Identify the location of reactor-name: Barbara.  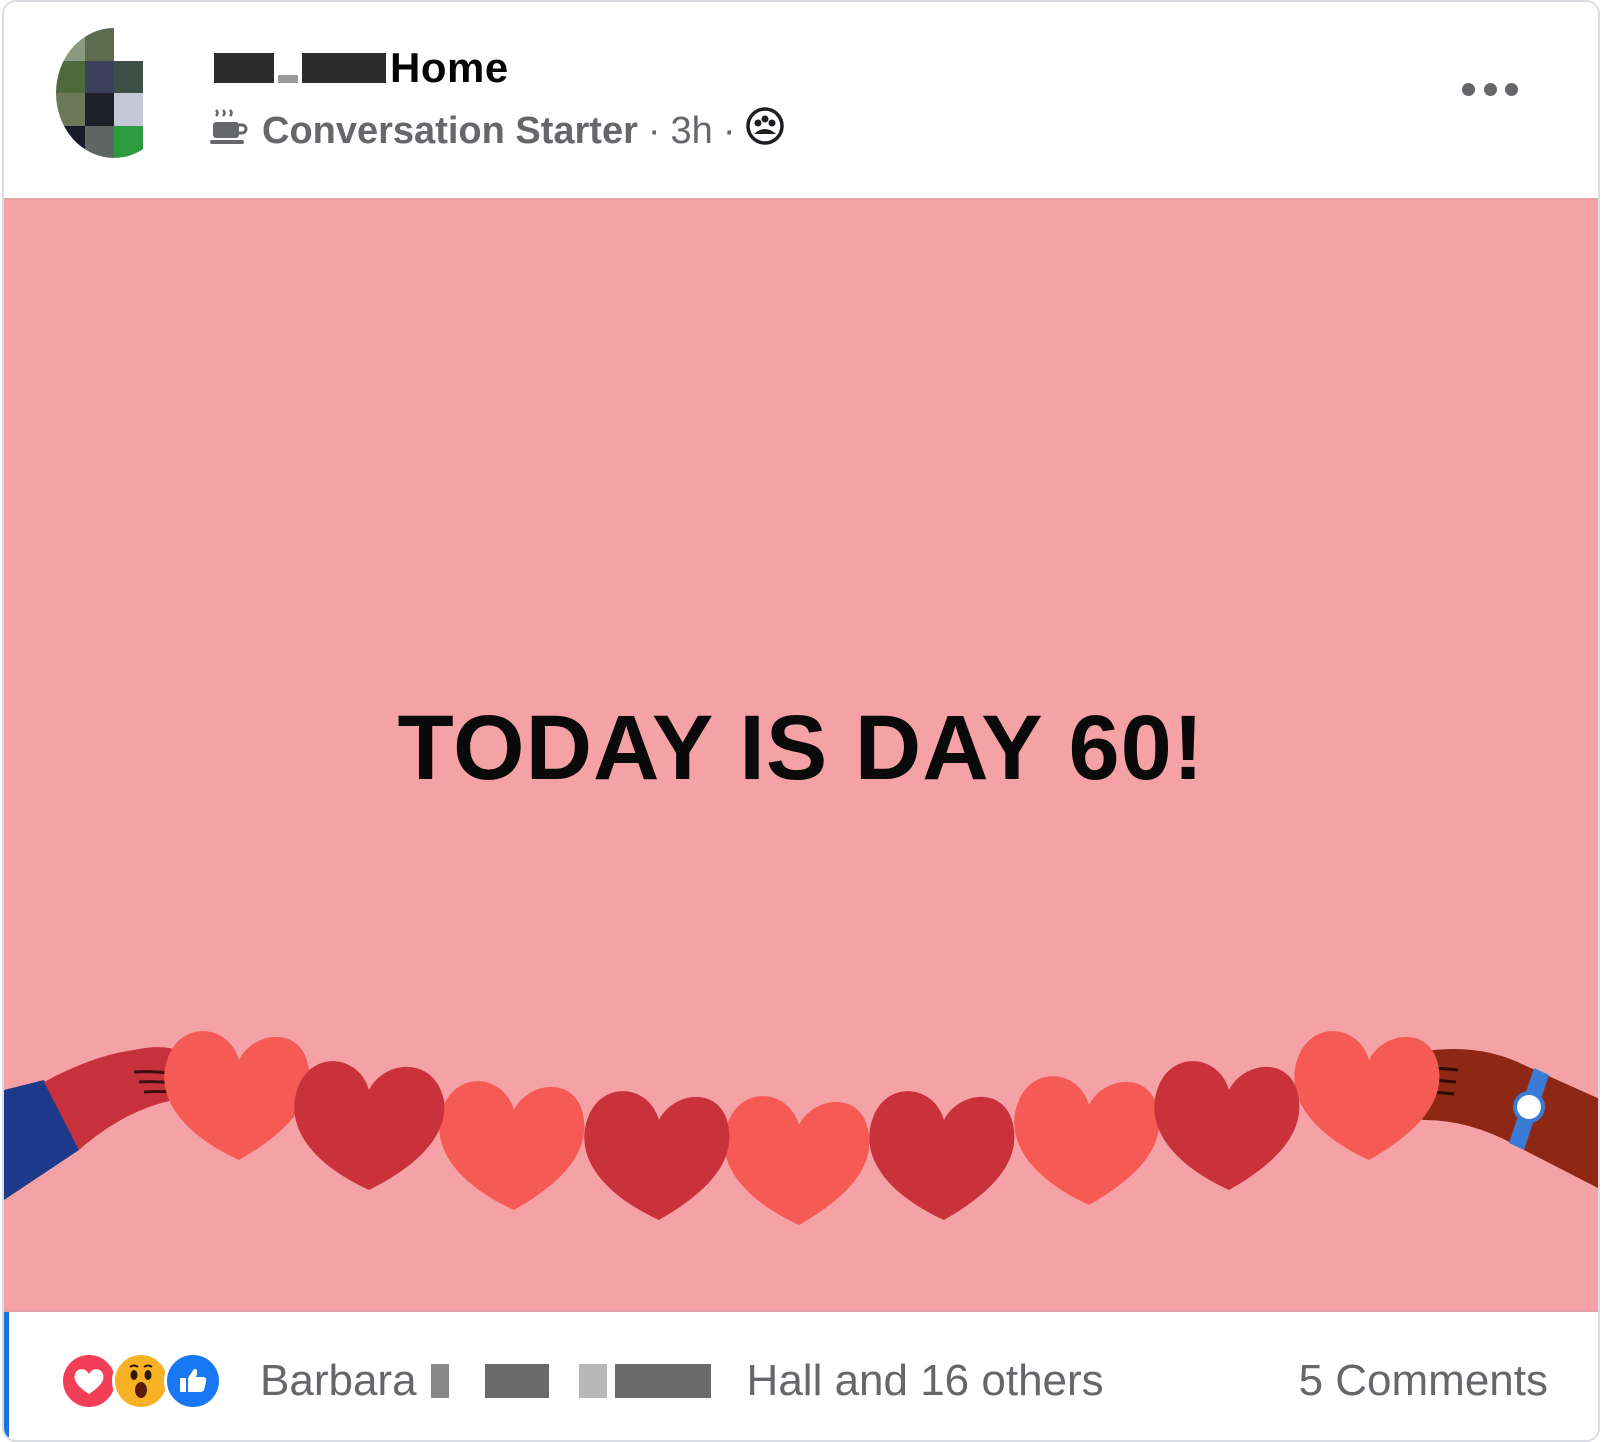
(338, 1380).